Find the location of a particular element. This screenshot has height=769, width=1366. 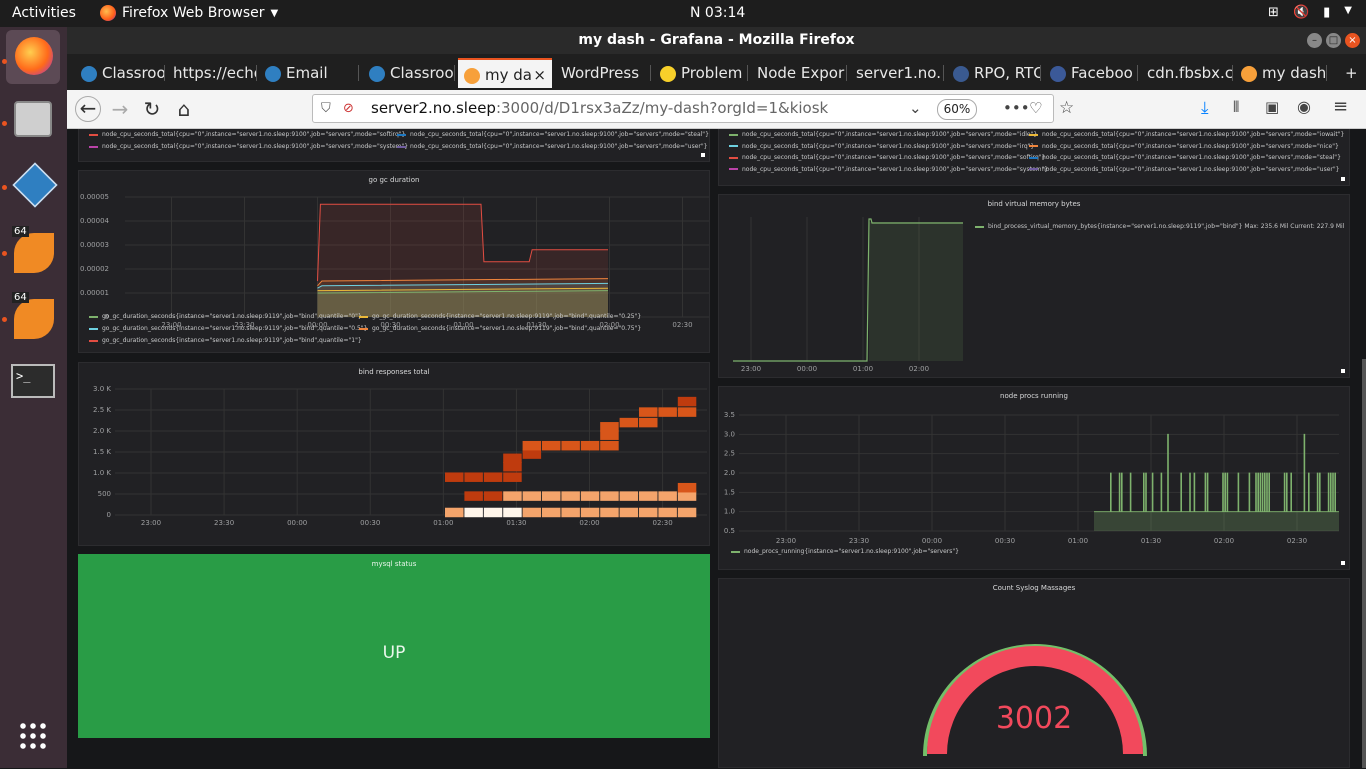

panel-title: node procs running is located at coordinates (1034, 396).